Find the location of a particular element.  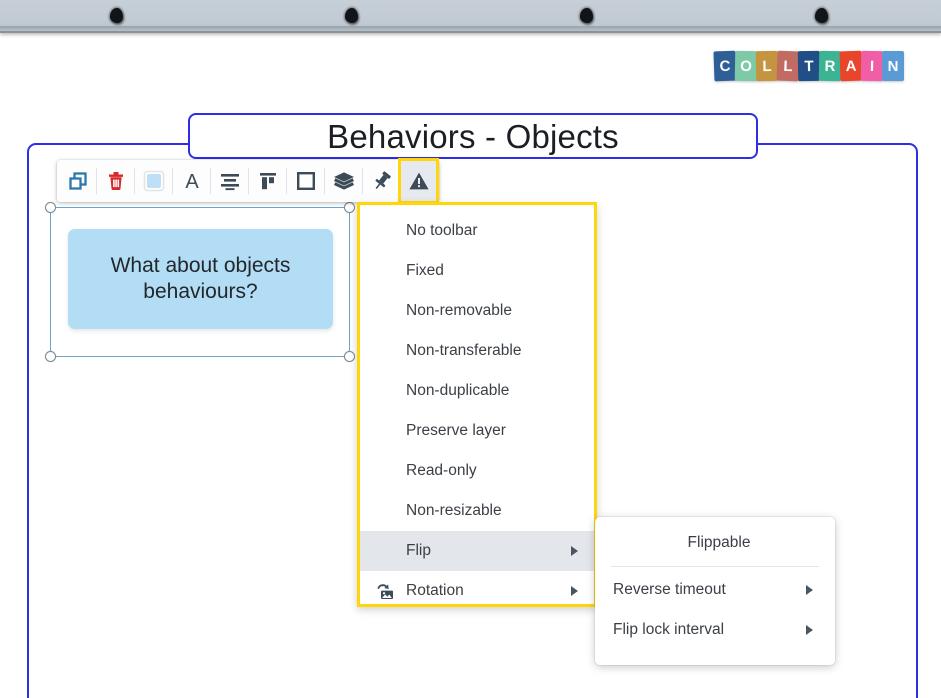

menu-item-label: Rotation is located at coordinates (435, 590).